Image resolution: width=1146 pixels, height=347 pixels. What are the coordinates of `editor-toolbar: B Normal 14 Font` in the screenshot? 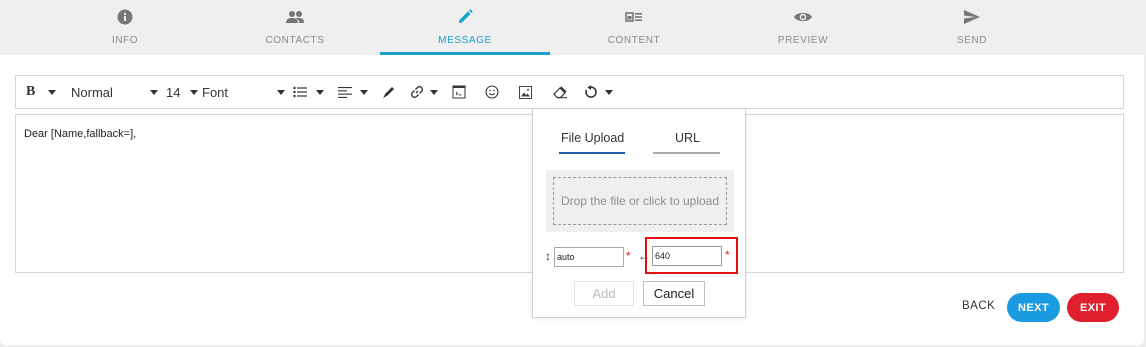 It's located at (569, 92).